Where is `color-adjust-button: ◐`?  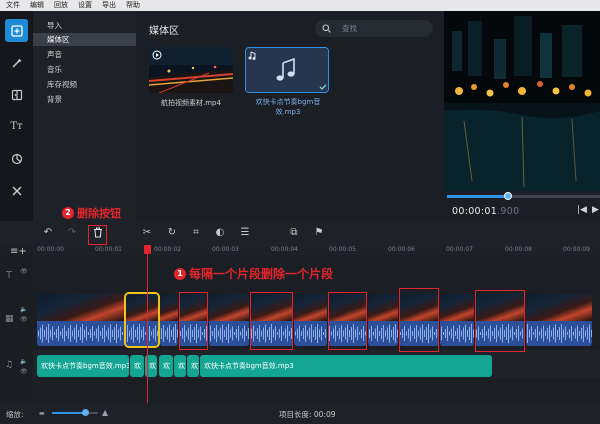 color-adjust-button: ◐ is located at coordinates (220, 233).